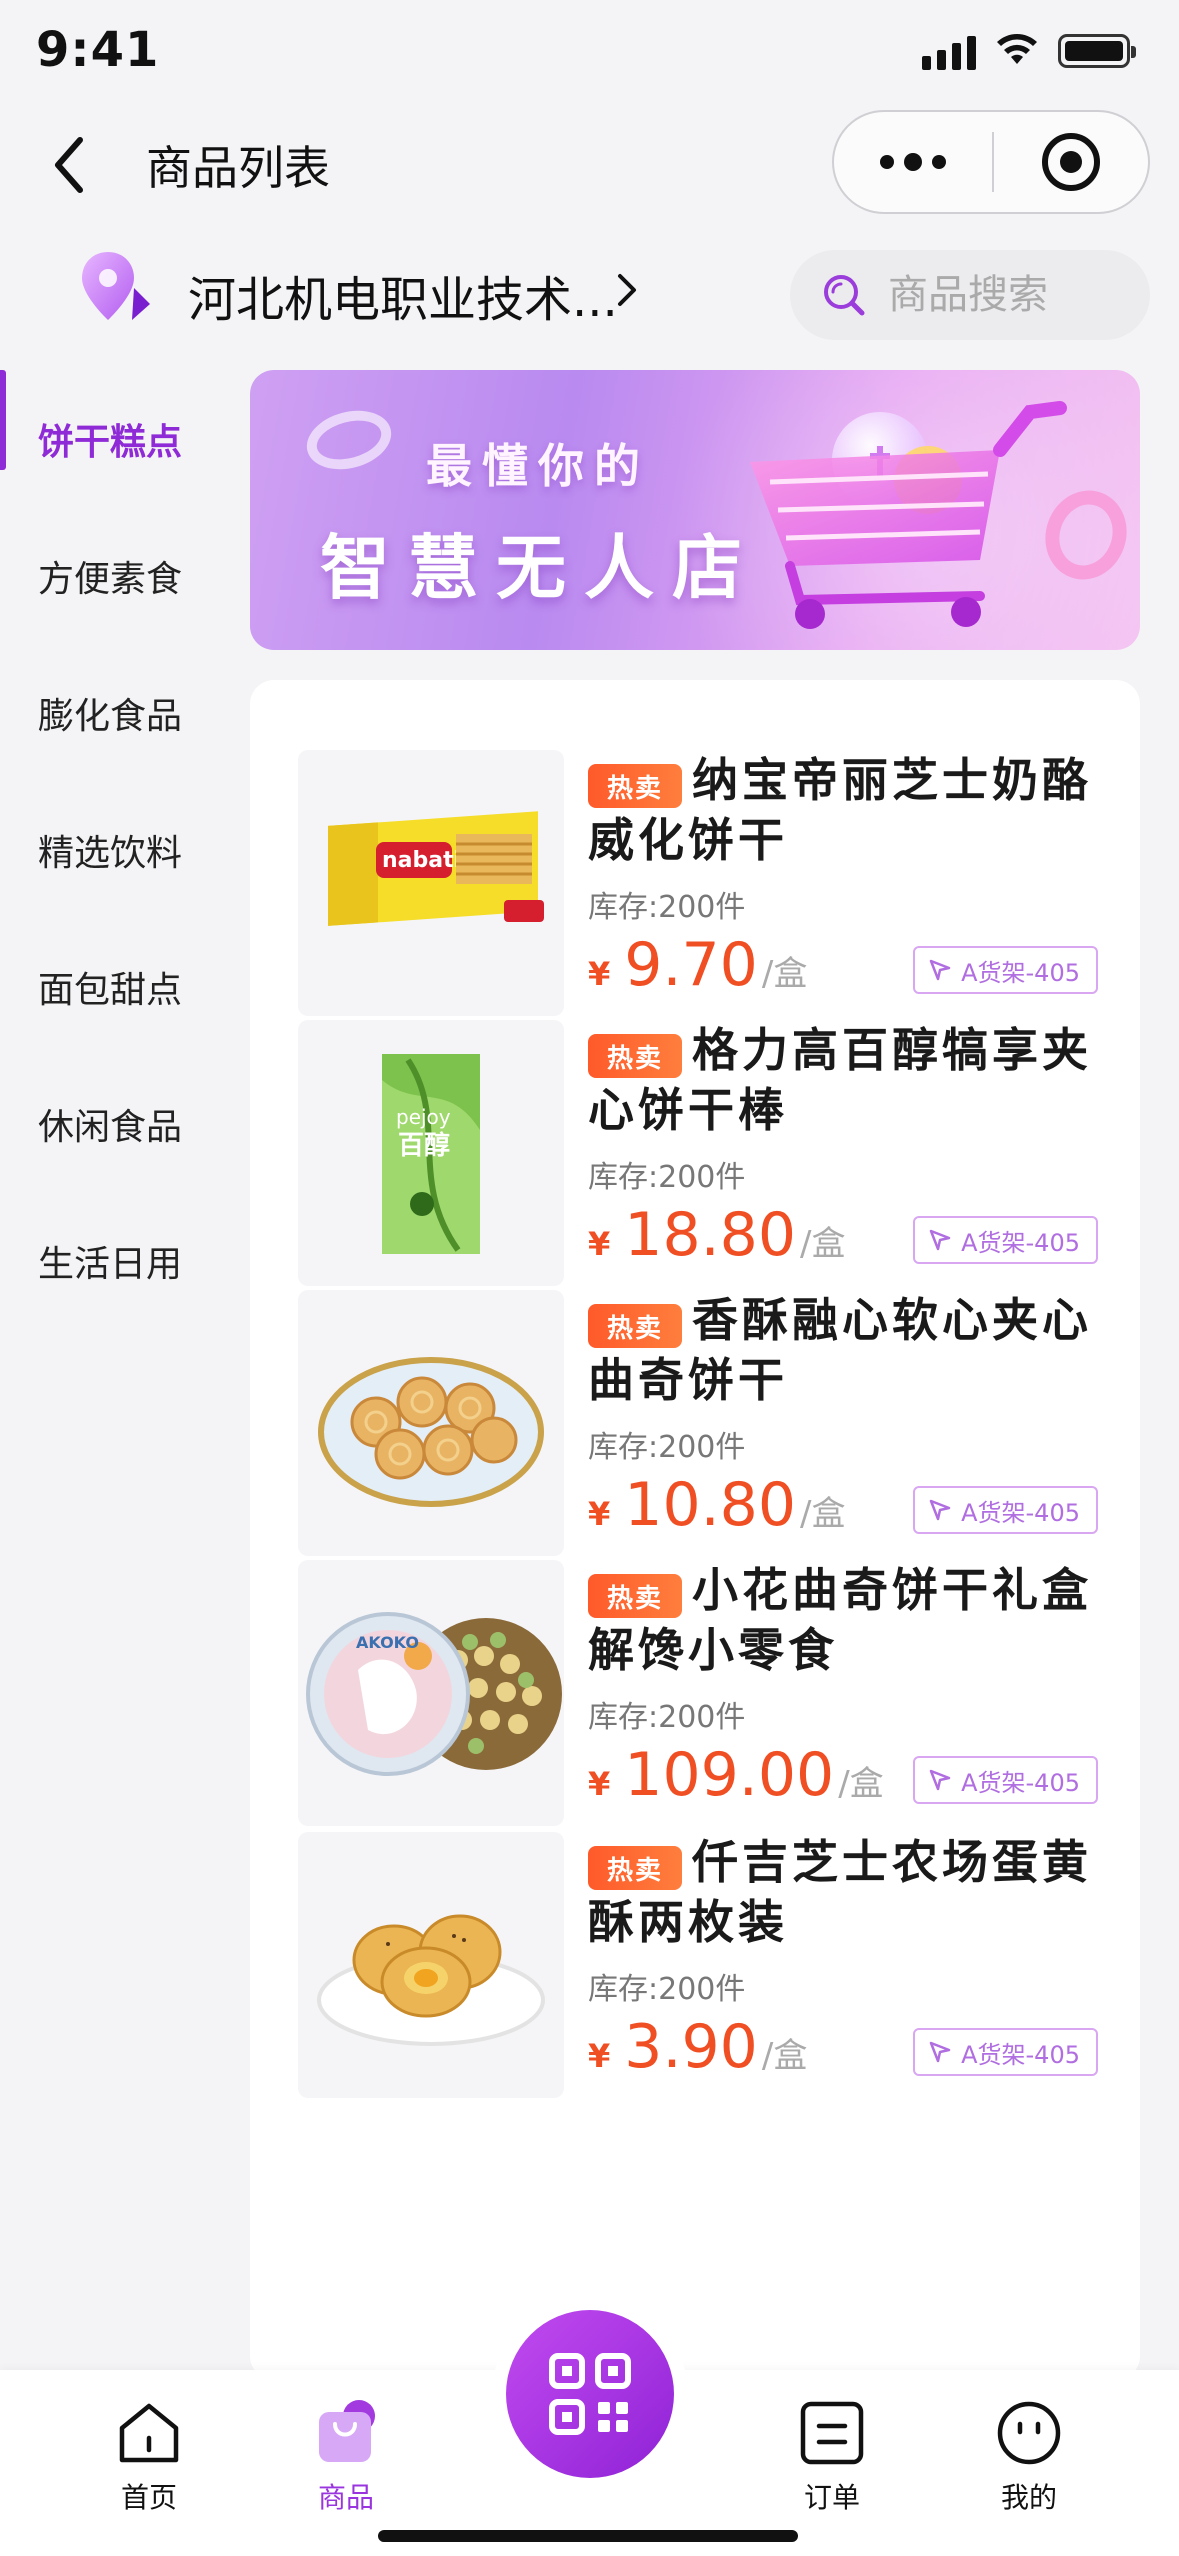  What do you see at coordinates (1029, 2433) in the screenshot?
I see `smiley-face-icon` at bounding box center [1029, 2433].